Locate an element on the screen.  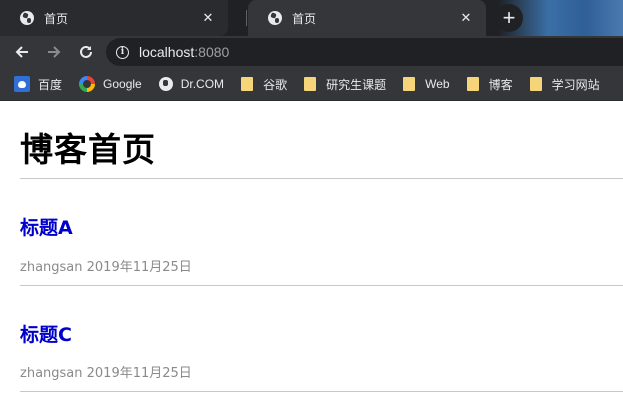
reload-icon is located at coordinates (86, 51).